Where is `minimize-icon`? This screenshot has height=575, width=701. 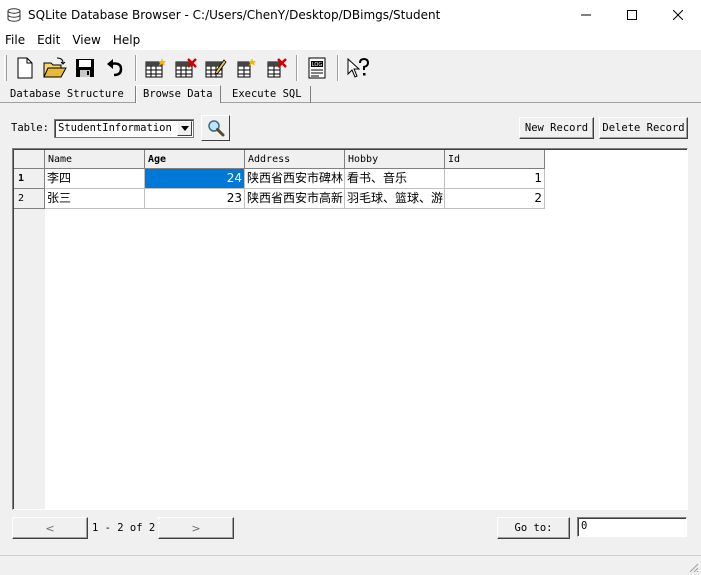
minimize-icon is located at coordinates (586, 15).